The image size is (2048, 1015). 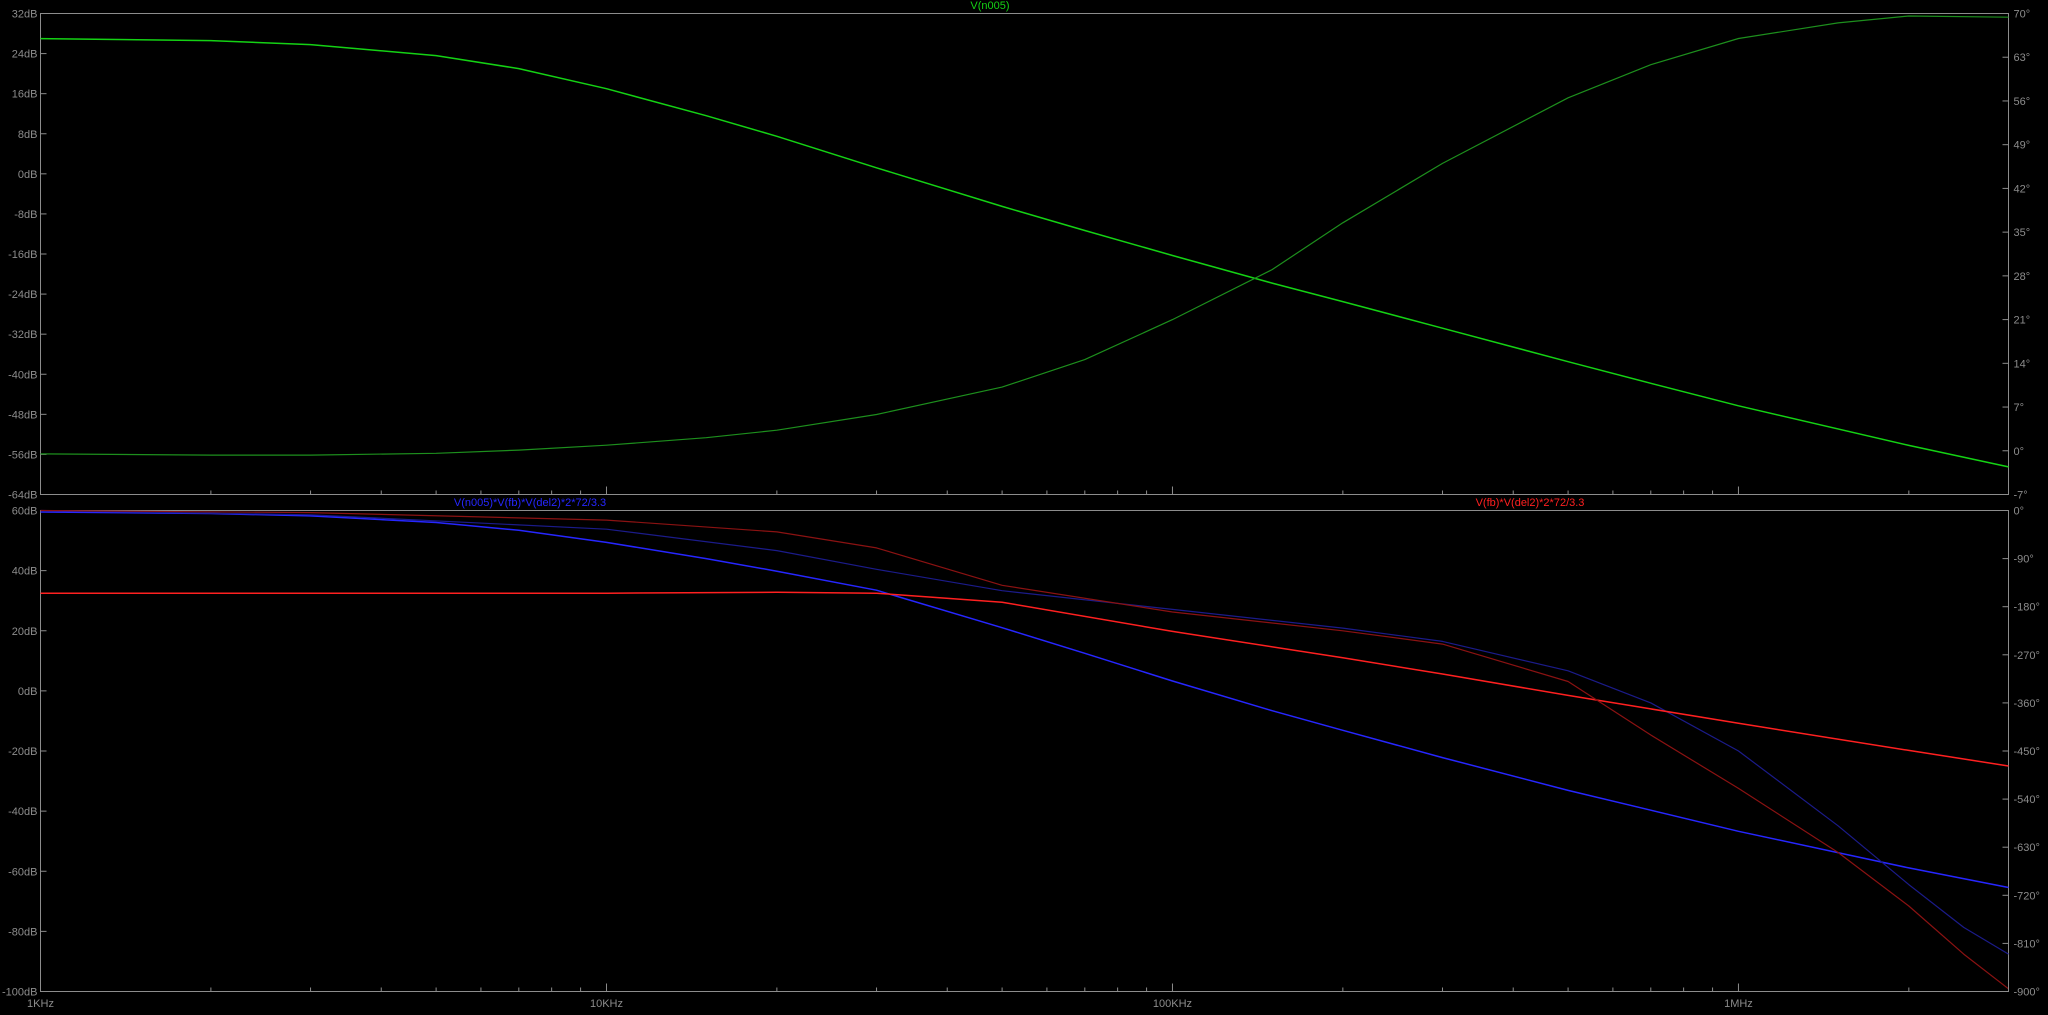 What do you see at coordinates (2019, 408) in the screenshot?
I see `y-right-tick-label: 7°` at bounding box center [2019, 408].